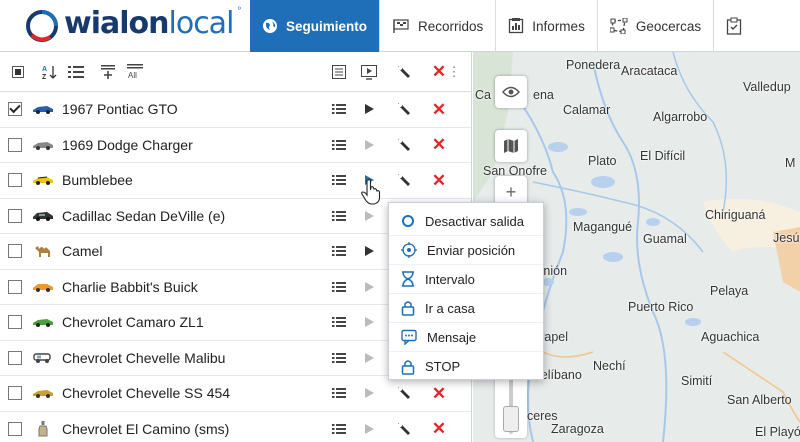  I want to click on tab-recorridos: Recorridos, so click(437, 26).